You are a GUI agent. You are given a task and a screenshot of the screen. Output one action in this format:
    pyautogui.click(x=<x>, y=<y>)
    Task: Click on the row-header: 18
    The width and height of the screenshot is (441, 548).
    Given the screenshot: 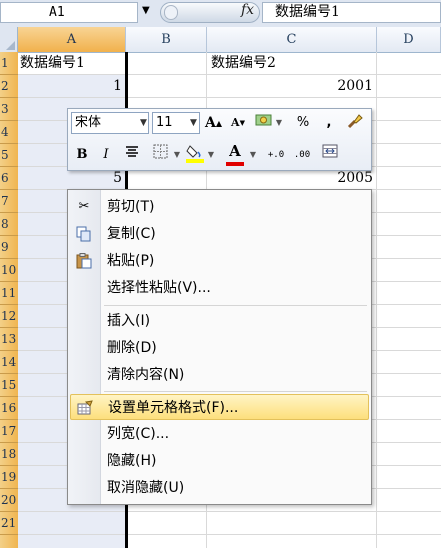 What is the action you would take?
    pyautogui.click(x=9, y=454)
    